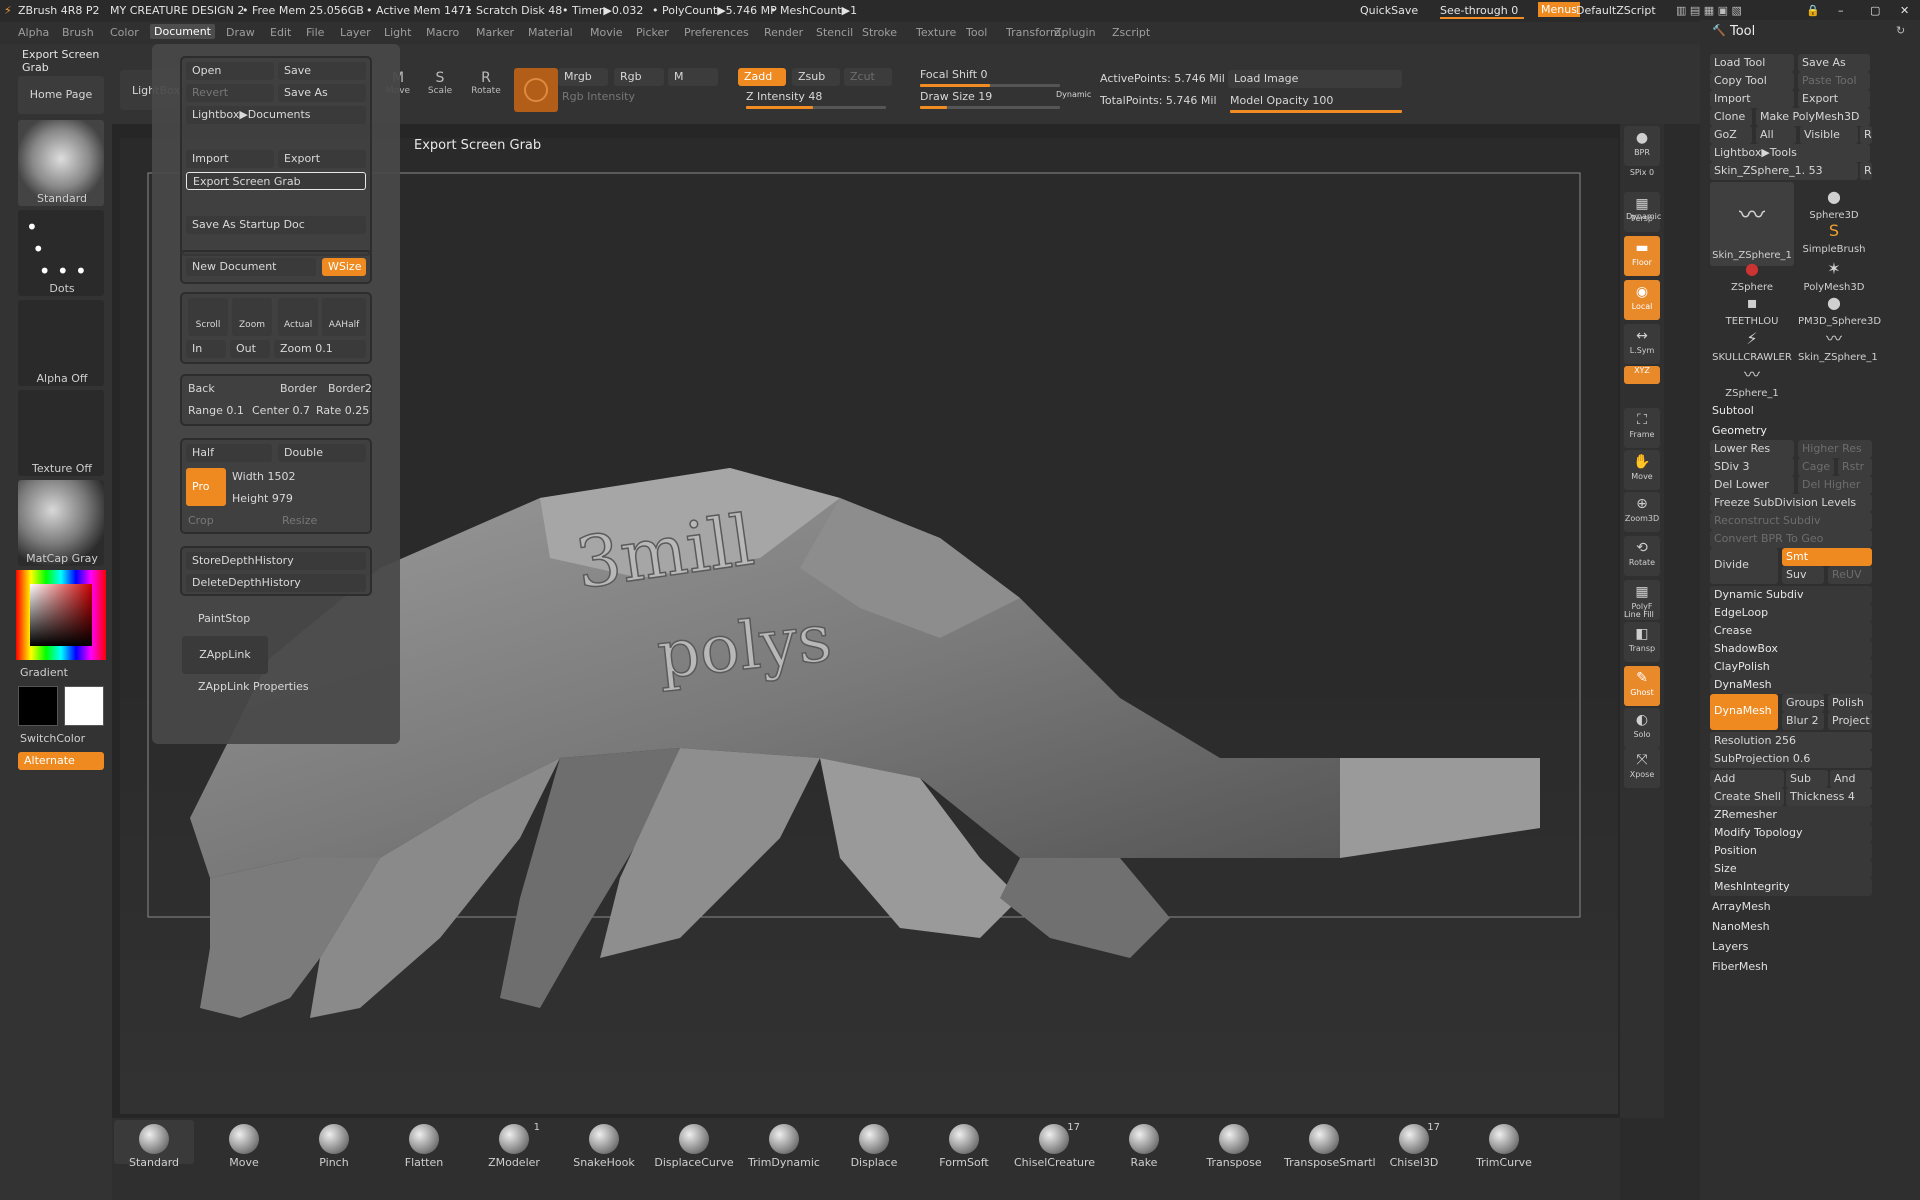 The width and height of the screenshot is (1920, 1200). I want to click on border-swatch: Border, so click(298, 388).